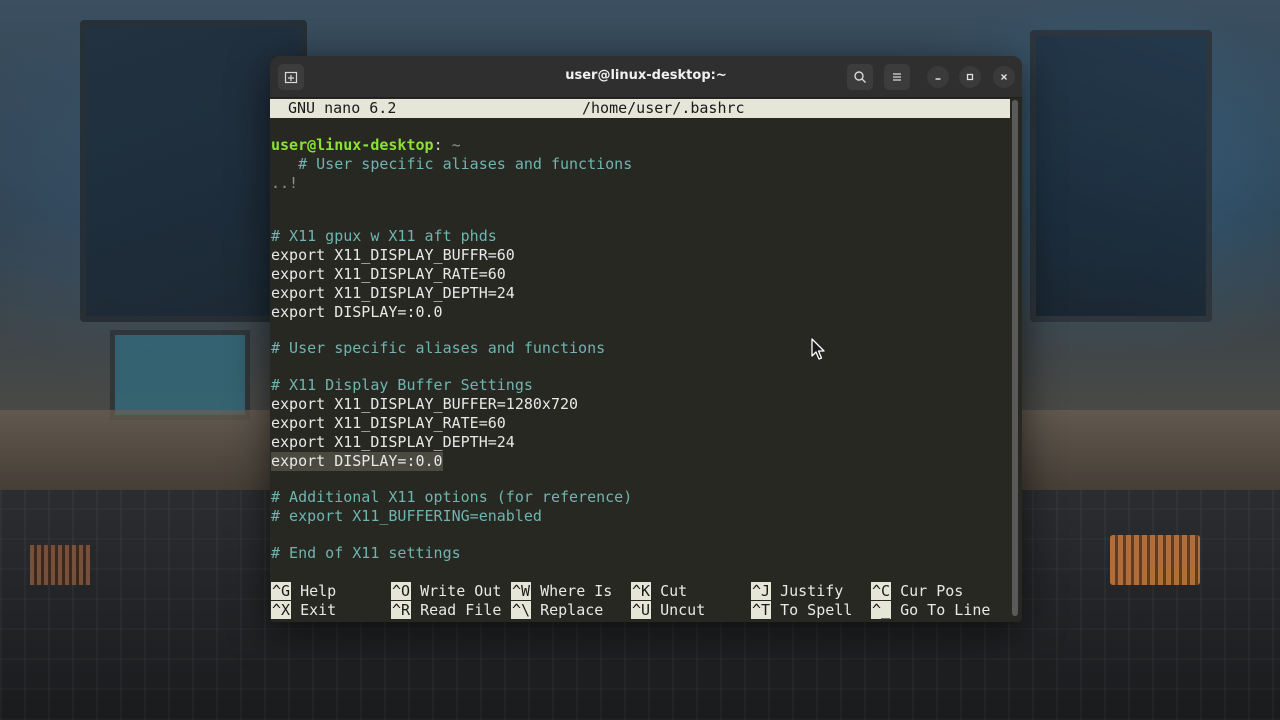 Image resolution: width=1280 pixels, height=720 pixels. Describe the element at coordinates (393, 255) in the screenshot. I see `editor-line: export X11_DISPLAY_BUFFR=60` at that location.